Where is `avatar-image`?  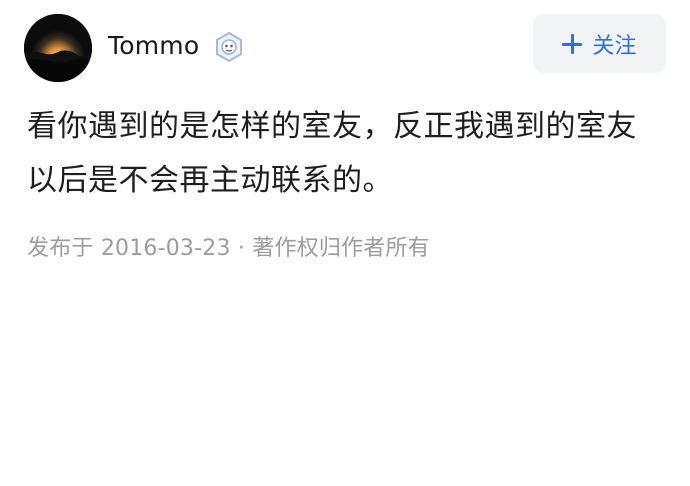
avatar-image is located at coordinates (58, 48).